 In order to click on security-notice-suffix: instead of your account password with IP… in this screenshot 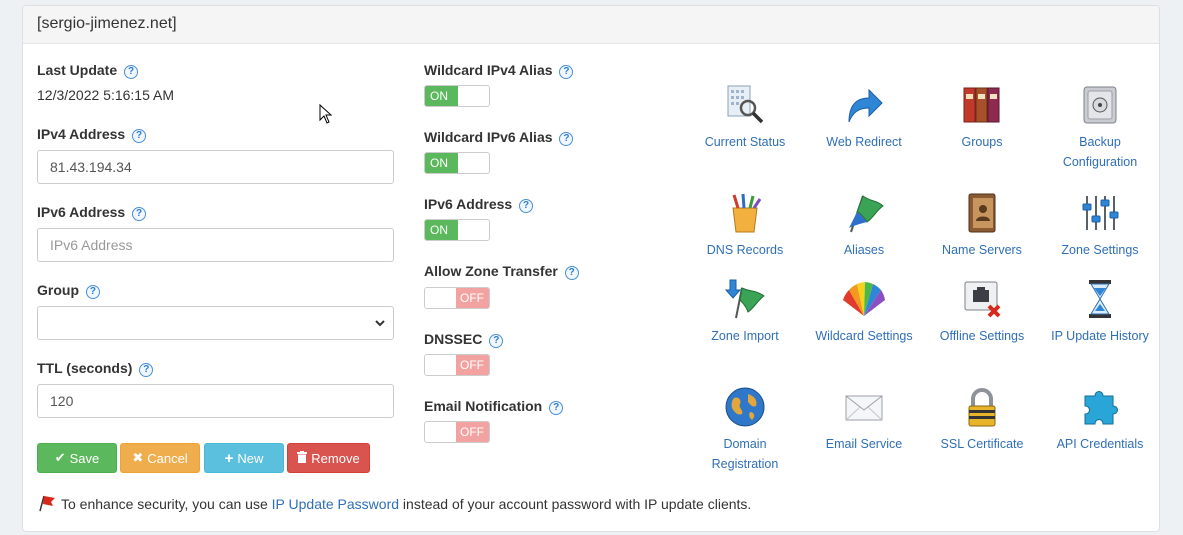, I will do `click(575, 504)`.